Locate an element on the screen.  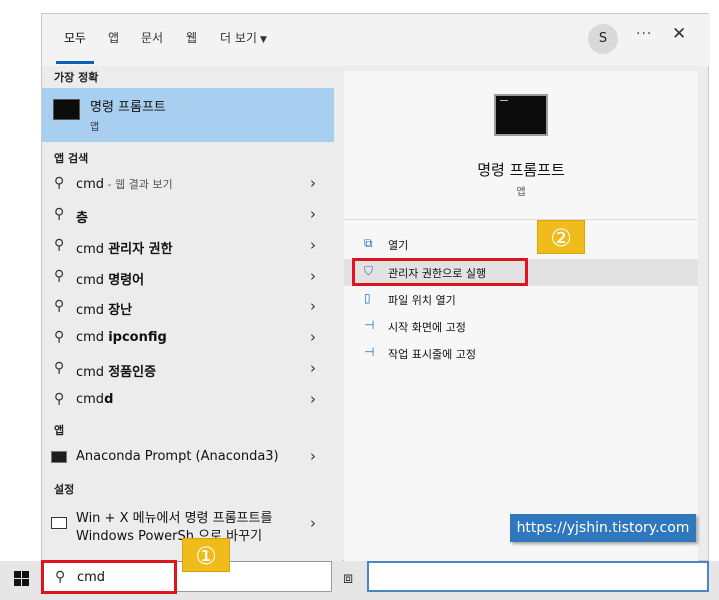
list-item-label: Anaconda Prompt (Anaconda3) is located at coordinates (177, 456).